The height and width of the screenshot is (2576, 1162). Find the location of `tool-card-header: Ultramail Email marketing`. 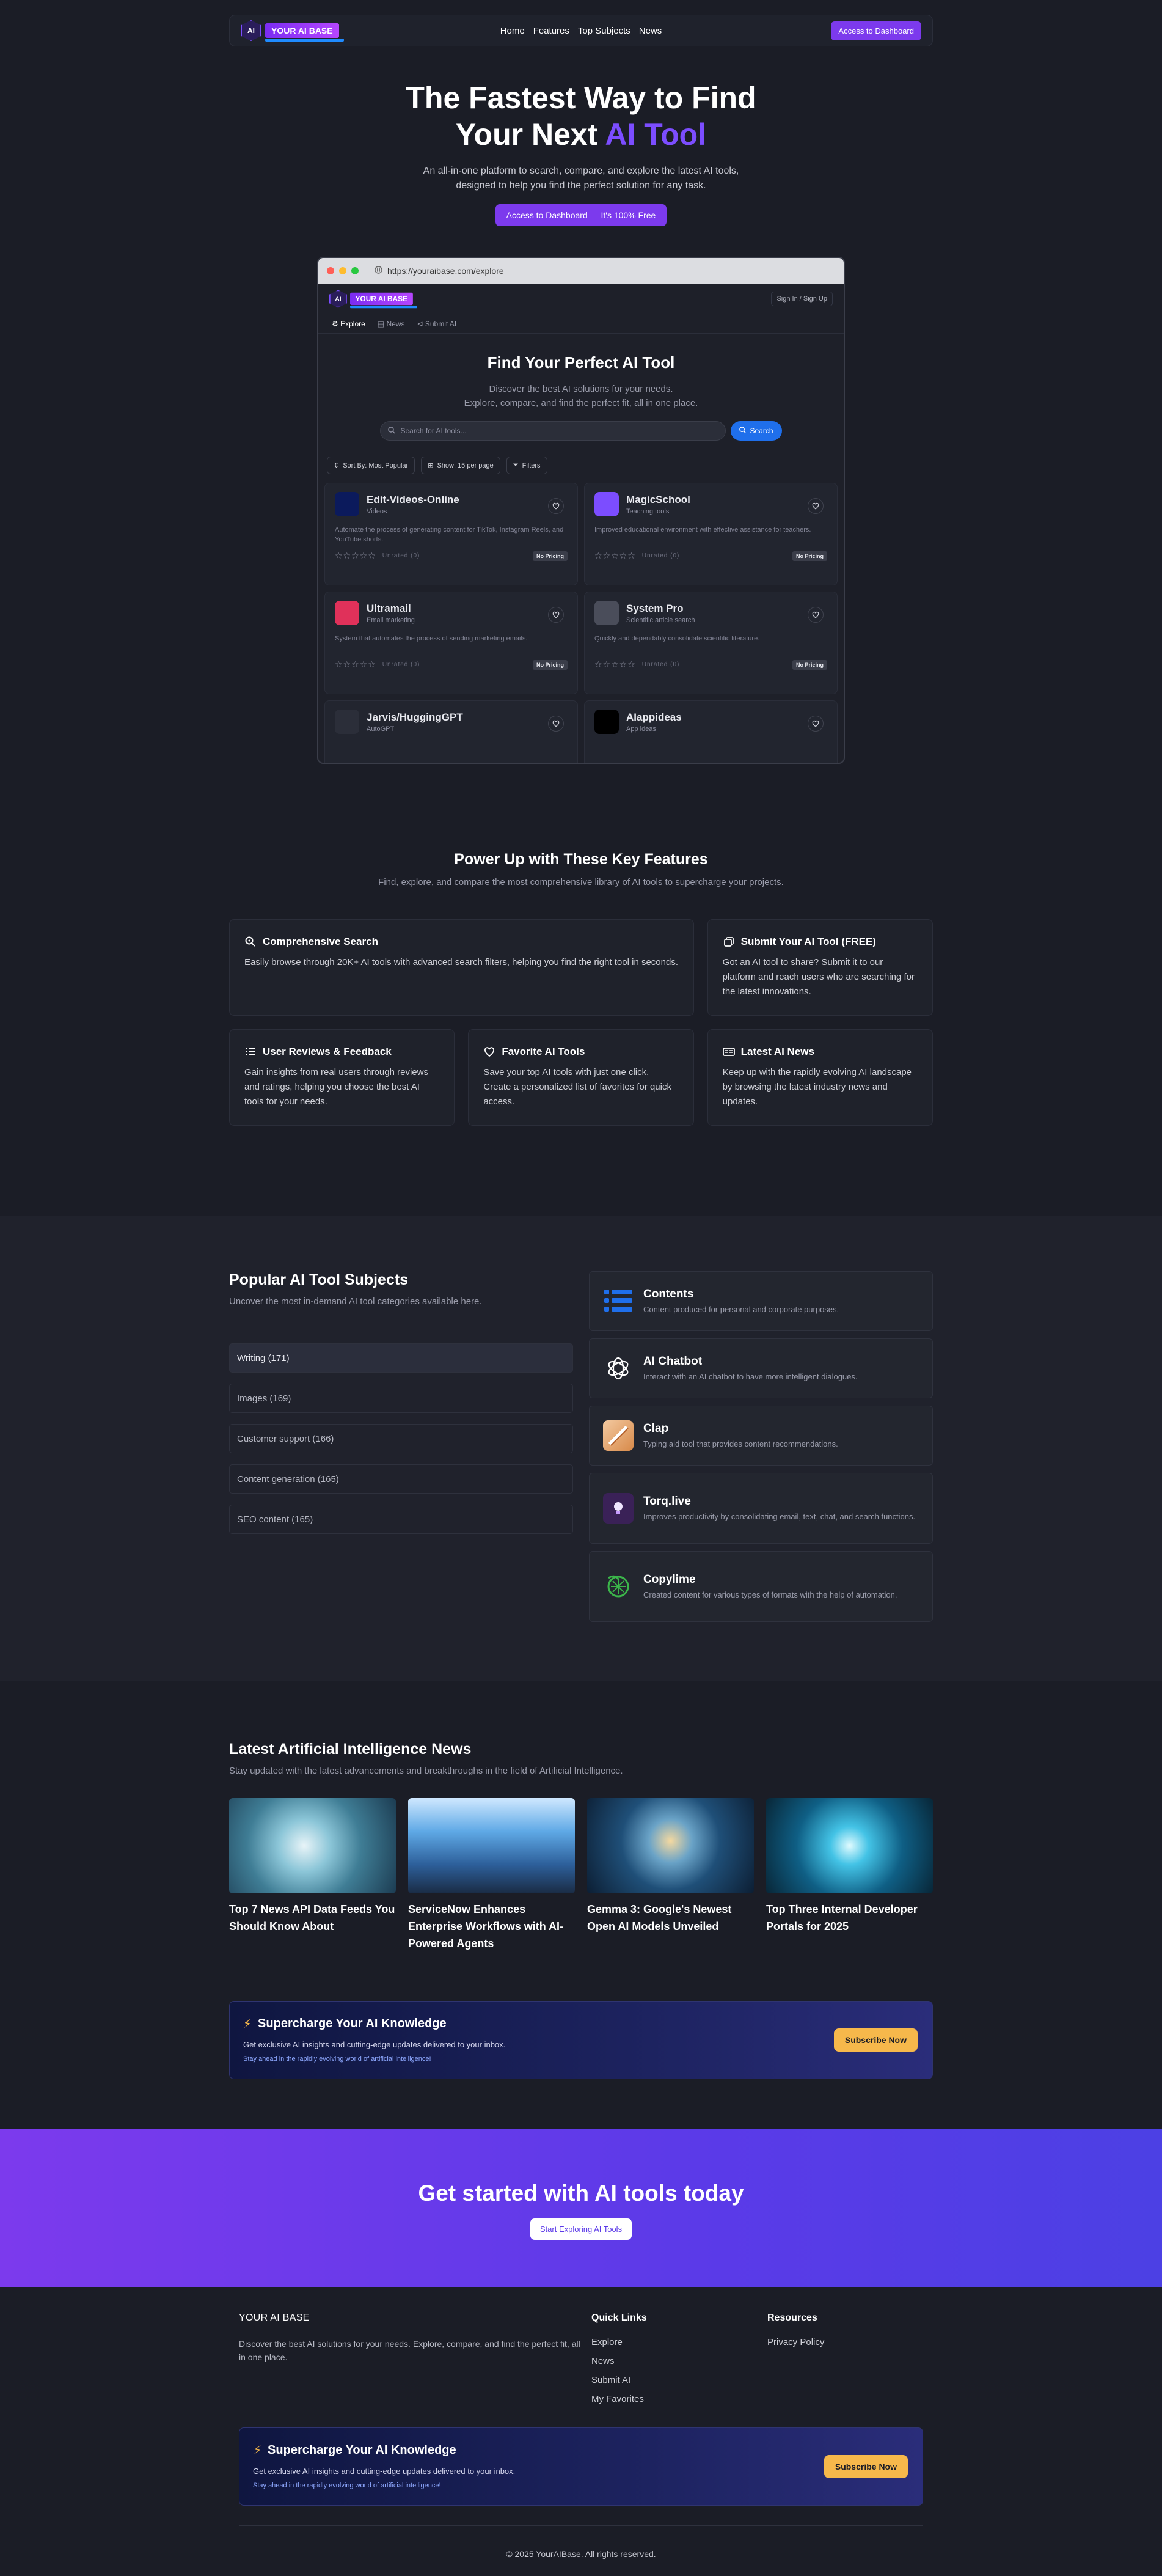

tool-card-header: Ultramail Email marketing is located at coordinates (451, 613).